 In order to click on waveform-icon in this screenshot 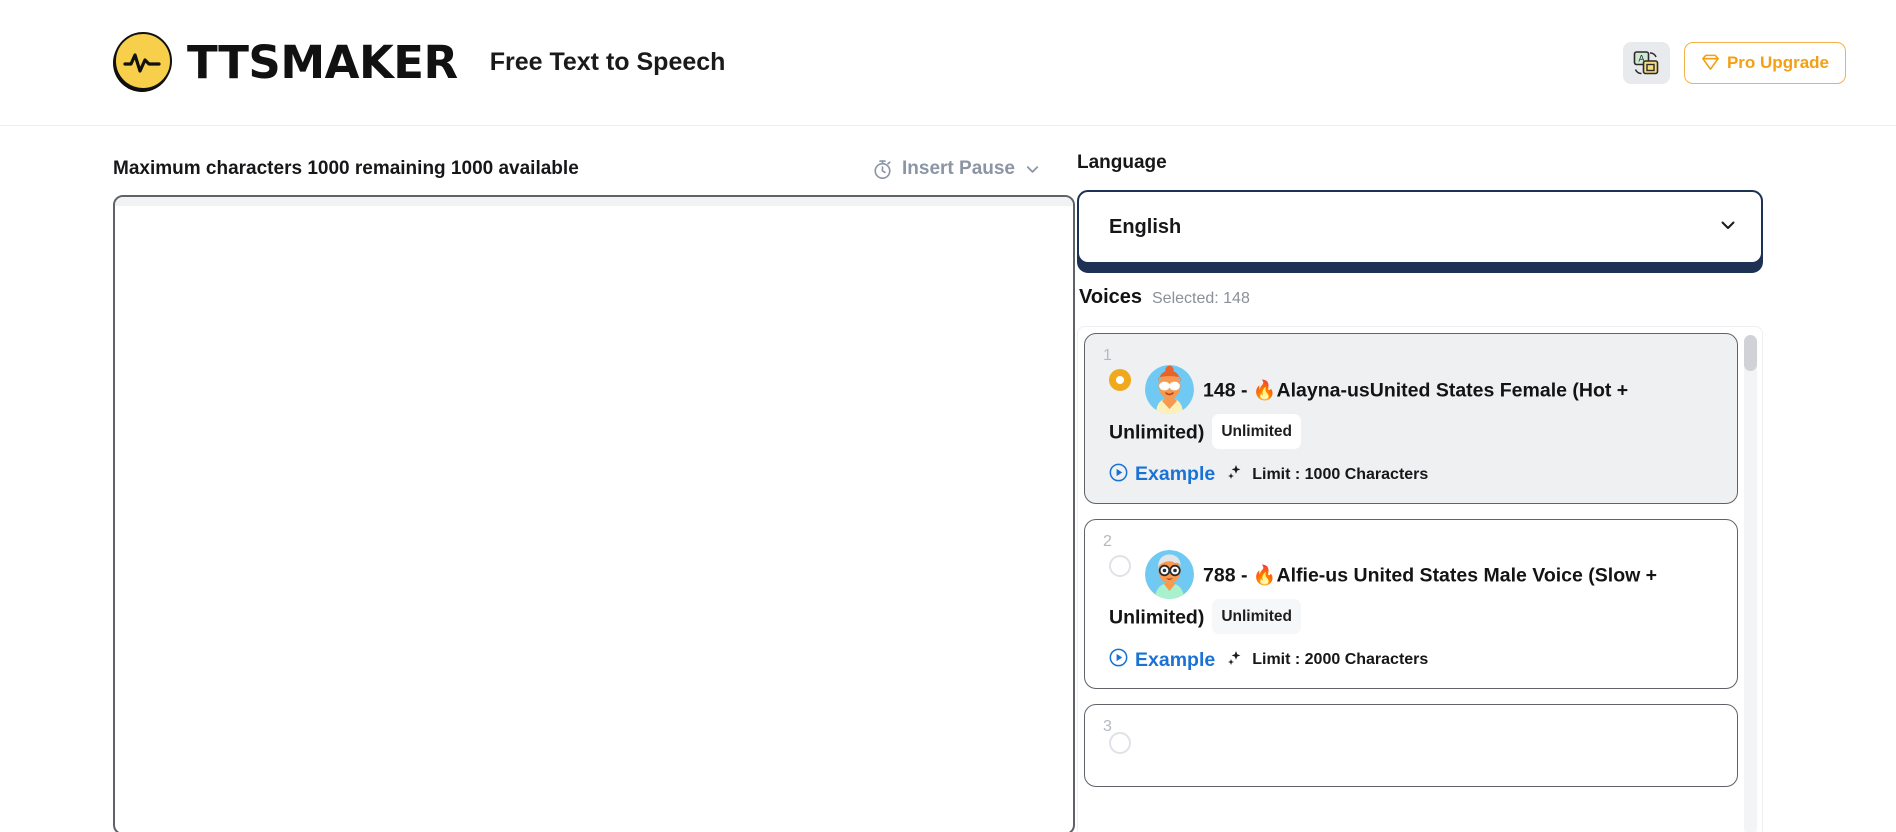, I will do `click(142, 62)`.